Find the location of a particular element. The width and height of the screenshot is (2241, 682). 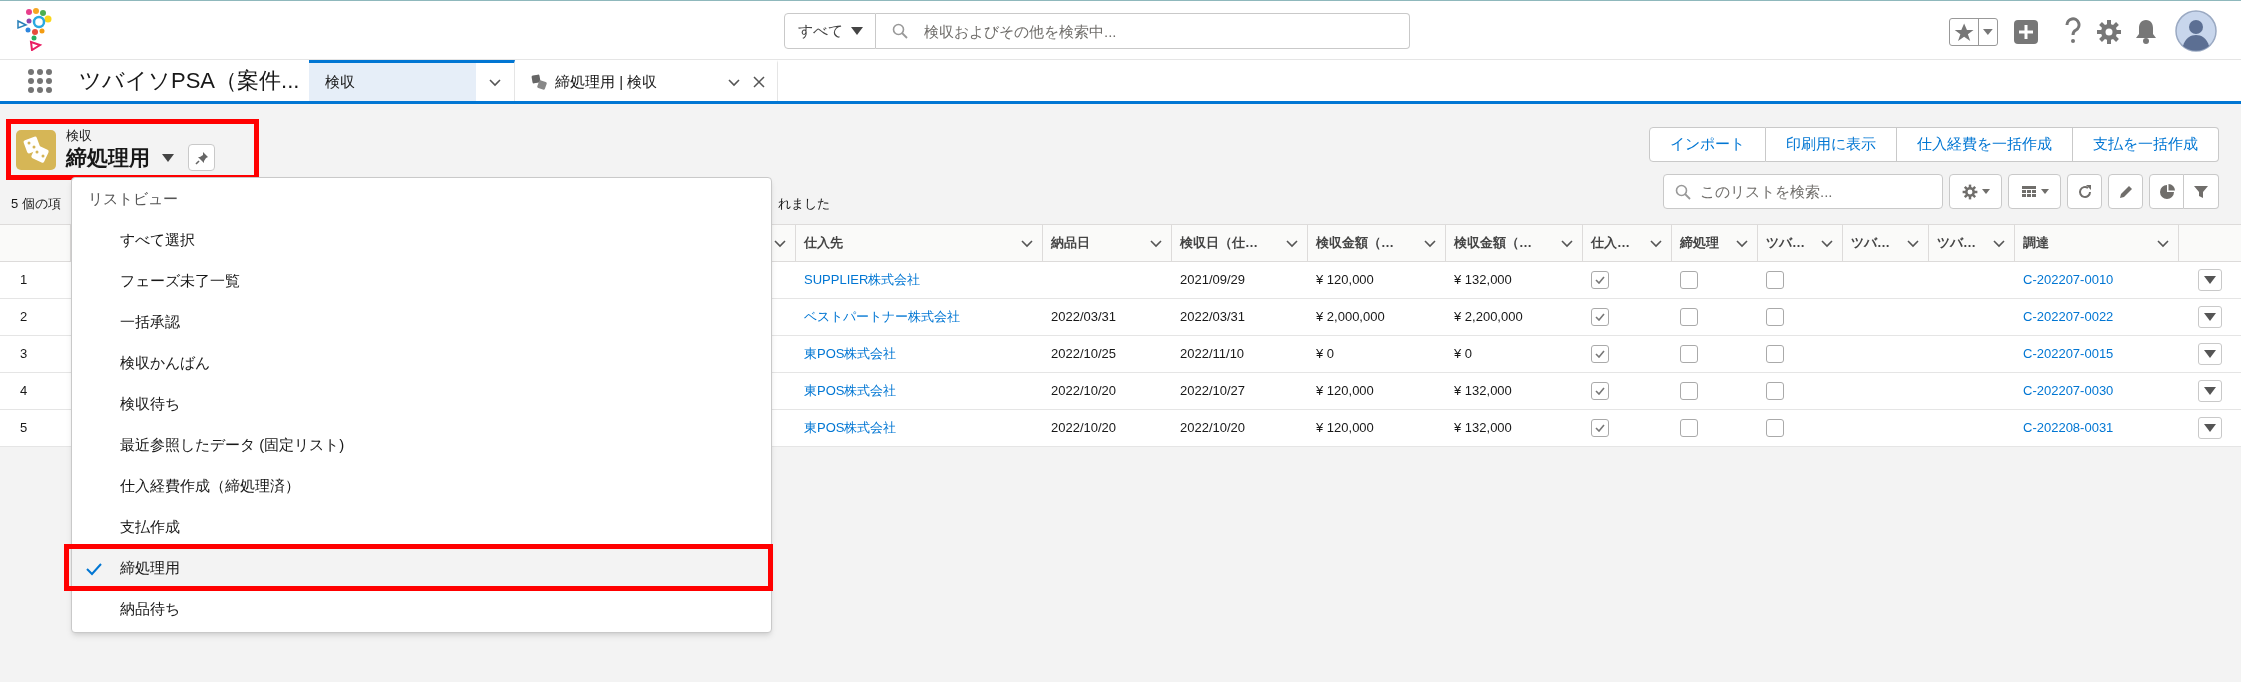

table-cell: 2022/11/10 is located at coordinates (1212, 354).